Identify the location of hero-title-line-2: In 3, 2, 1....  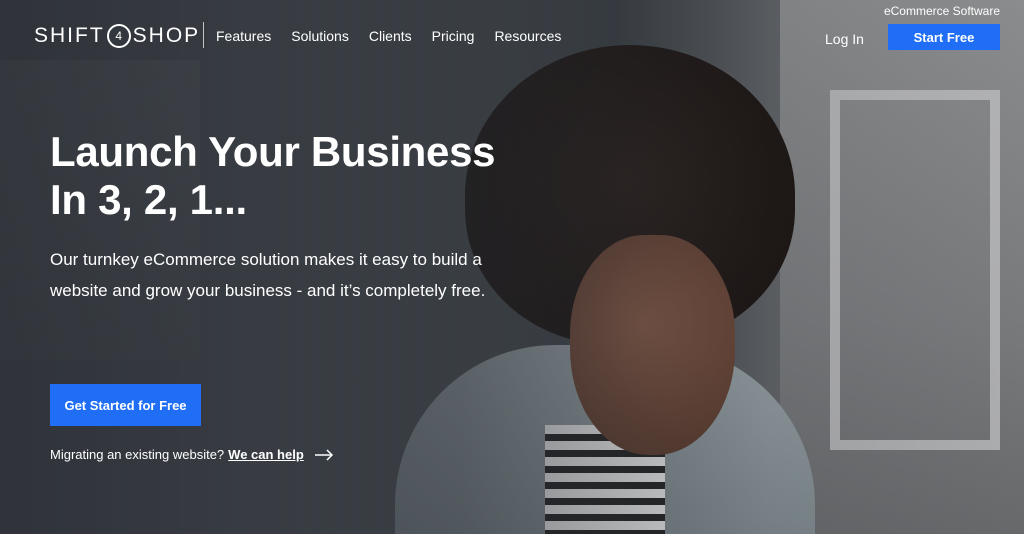
(148, 199).